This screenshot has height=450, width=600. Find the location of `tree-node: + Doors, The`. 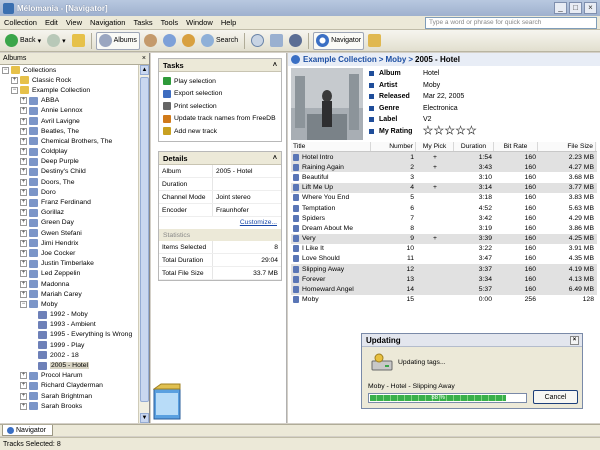

tree-node: + Doors, The is located at coordinates (69, 182).